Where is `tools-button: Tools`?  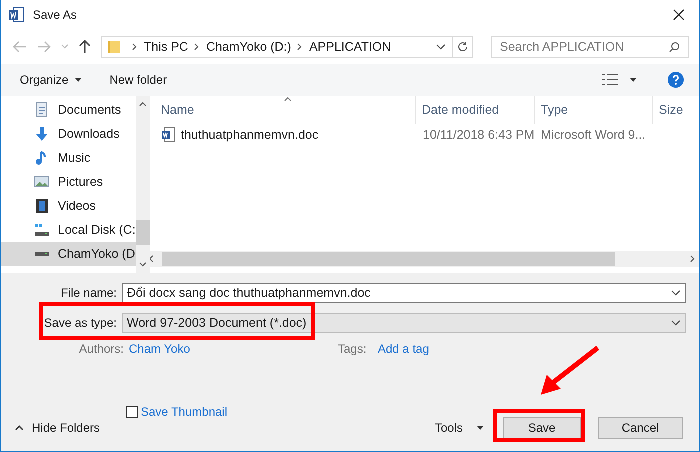 tools-button: Tools is located at coordinates (459, 428).